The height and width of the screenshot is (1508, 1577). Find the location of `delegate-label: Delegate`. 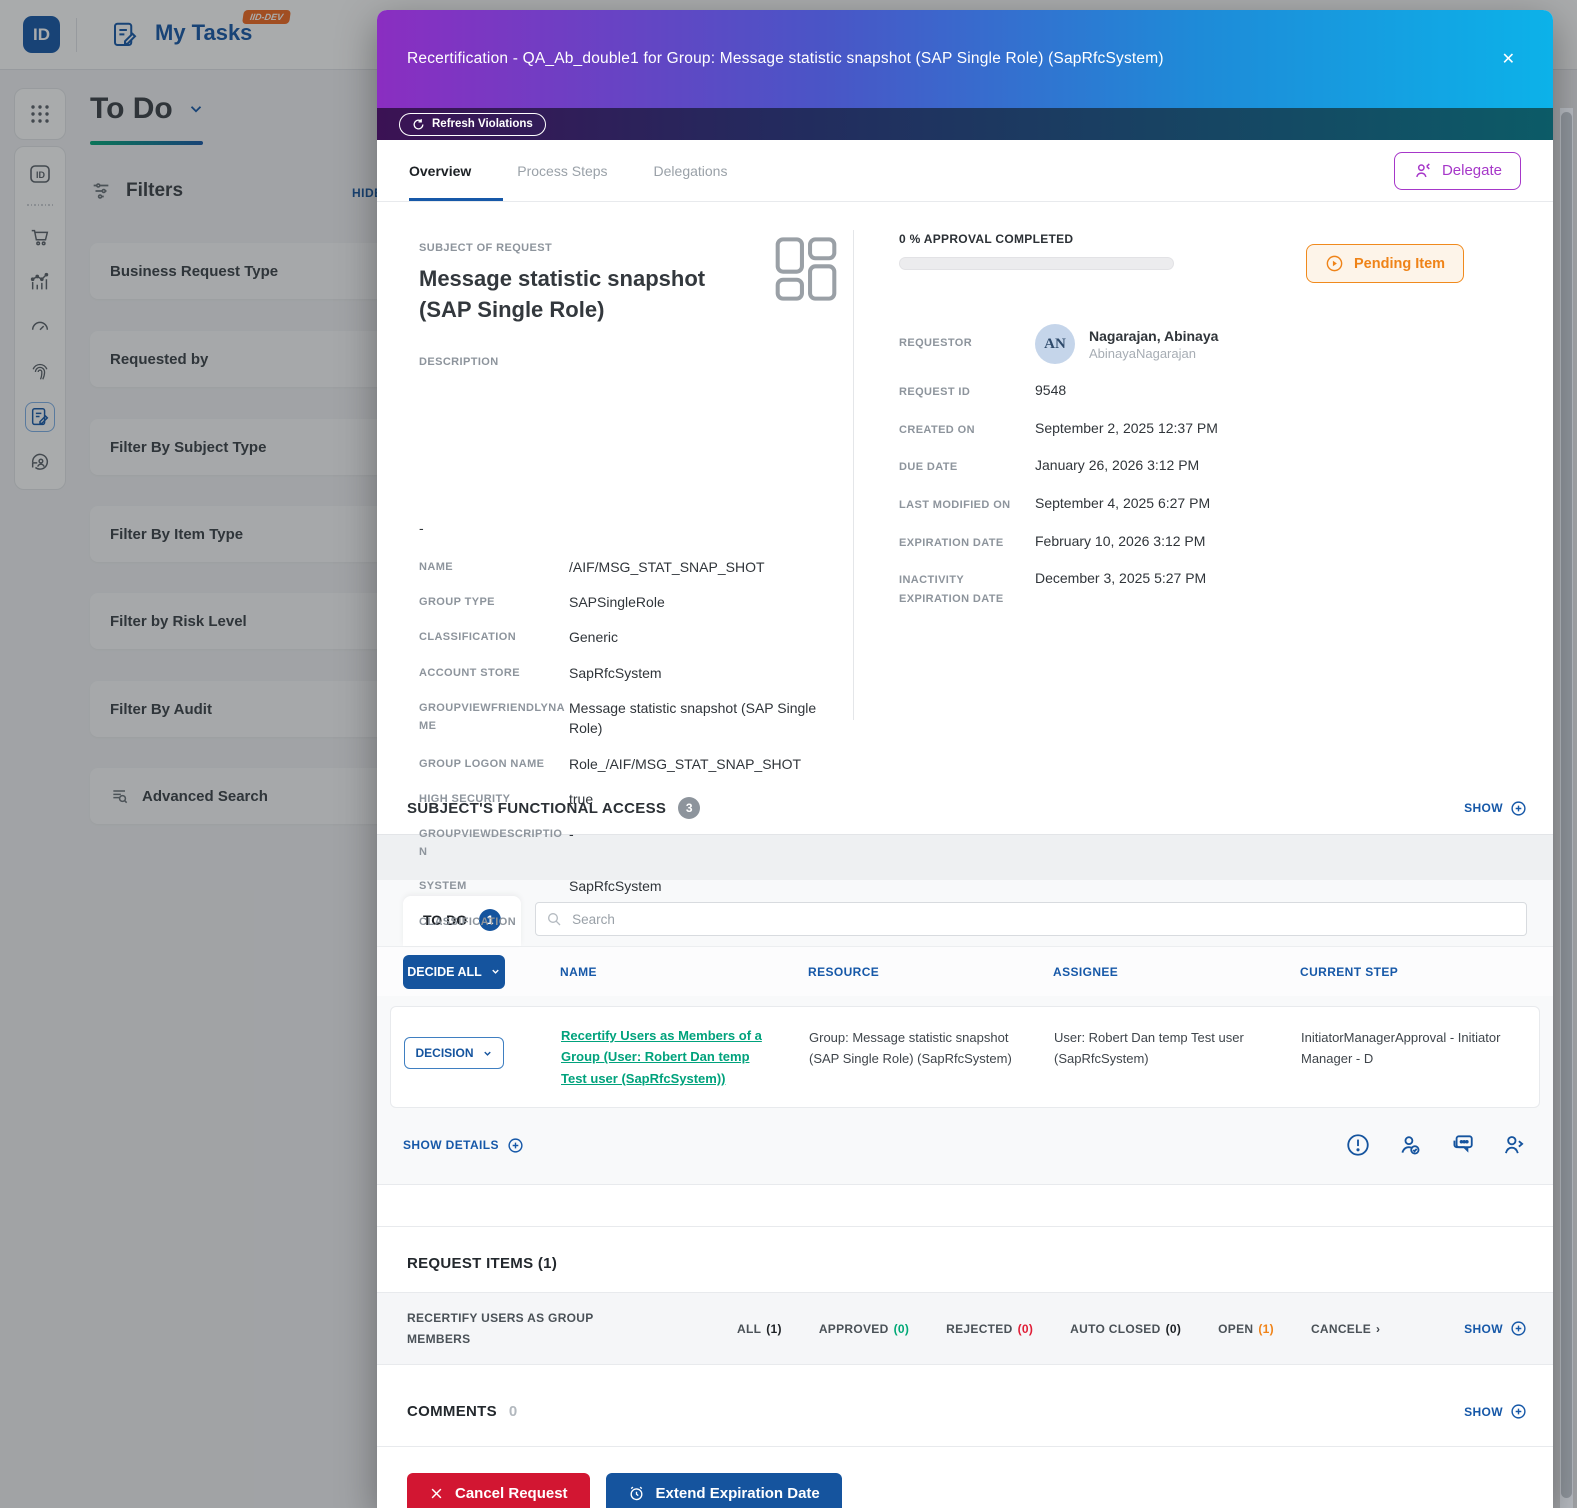

delegate-label: Delegate is located at coordinates (1471, 170).